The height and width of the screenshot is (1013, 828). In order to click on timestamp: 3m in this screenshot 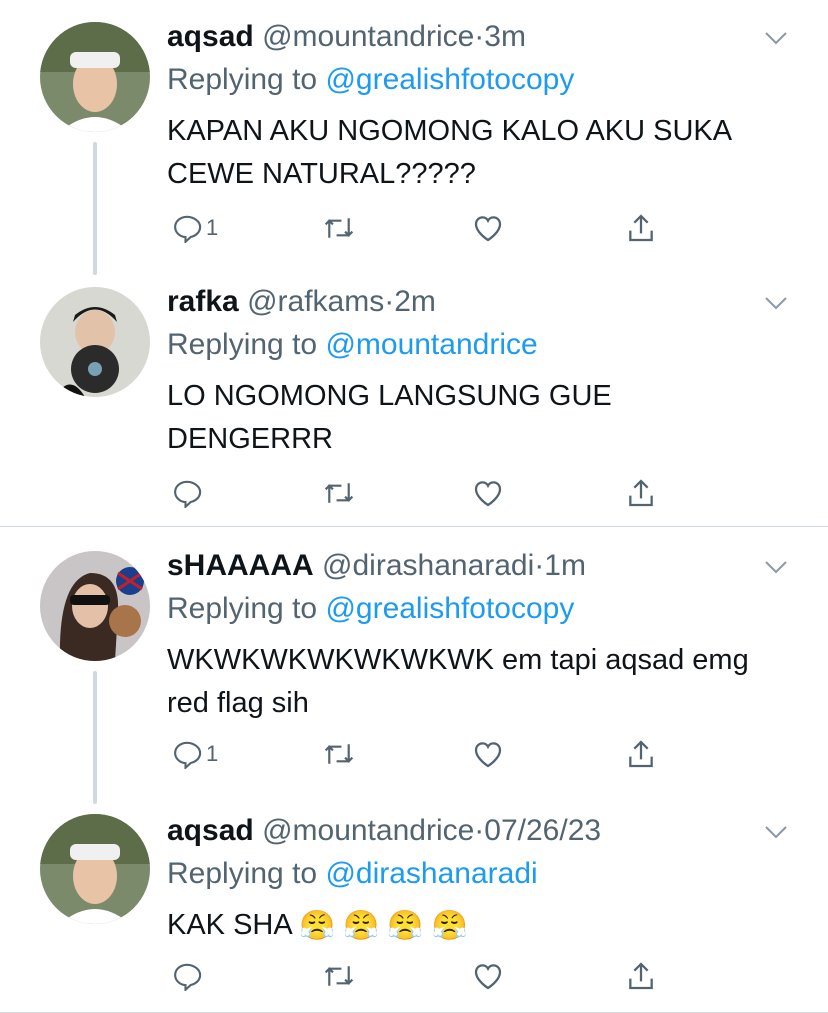, I will do `click(505, 36)`.